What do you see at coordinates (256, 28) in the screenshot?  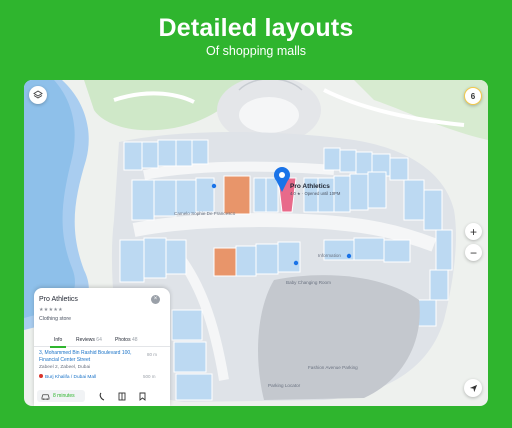 I see `promo-headline: Detailed layouts` at bounding box center [256, 28].